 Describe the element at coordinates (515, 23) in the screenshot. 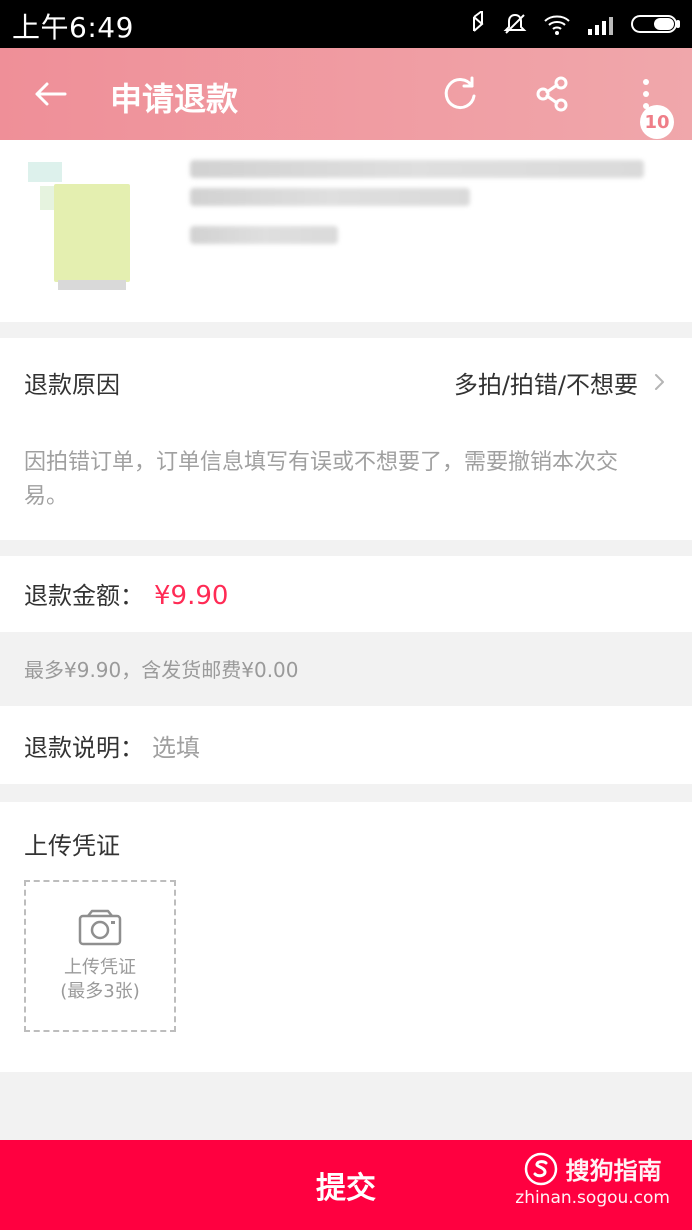

I see `mute-icon` at that location.